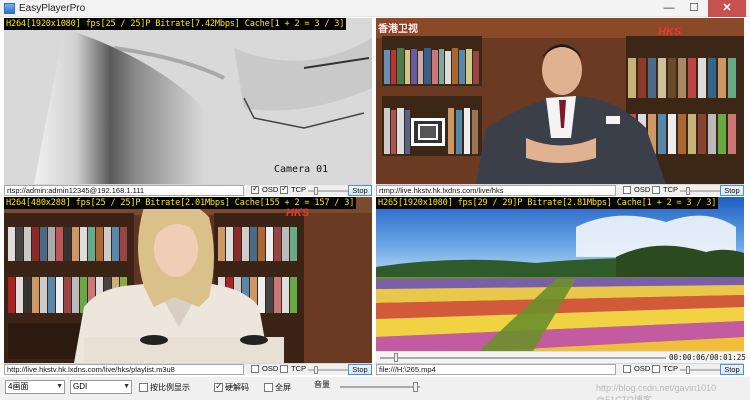 The height and width of the screenshot is (400, 750). I want to click on seek-bar: 00:00:06/00:01:25, so click(561, 357).